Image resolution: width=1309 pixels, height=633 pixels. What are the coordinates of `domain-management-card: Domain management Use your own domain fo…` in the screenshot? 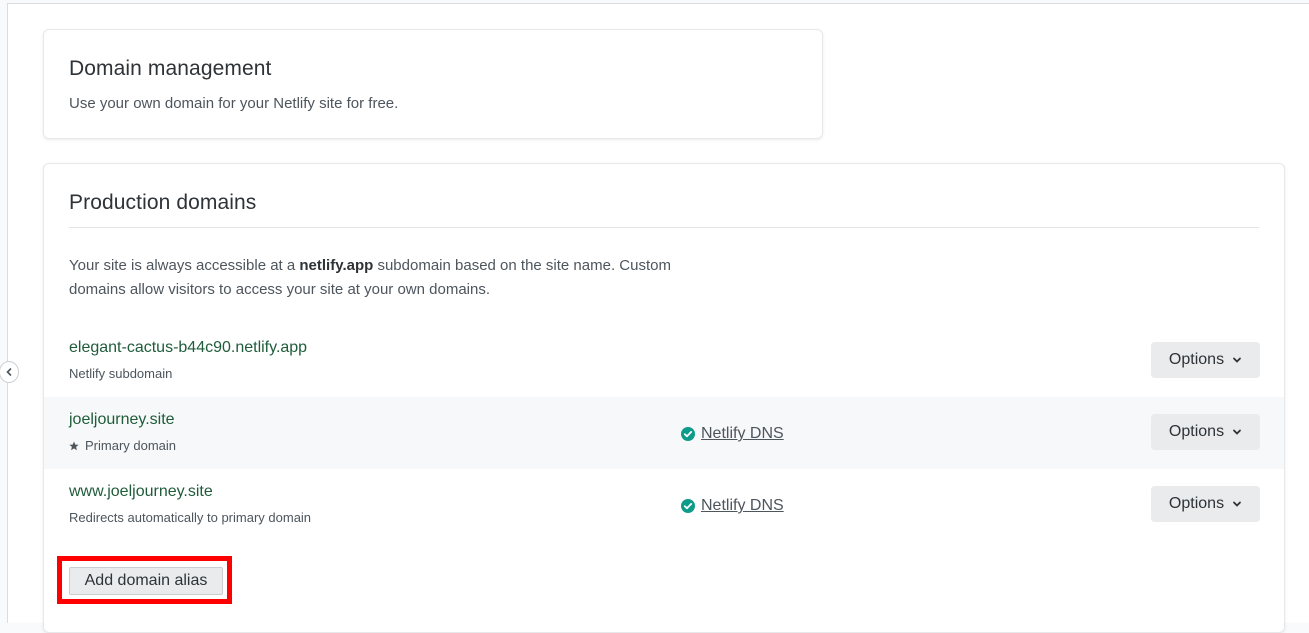 It's located at (433, 84).